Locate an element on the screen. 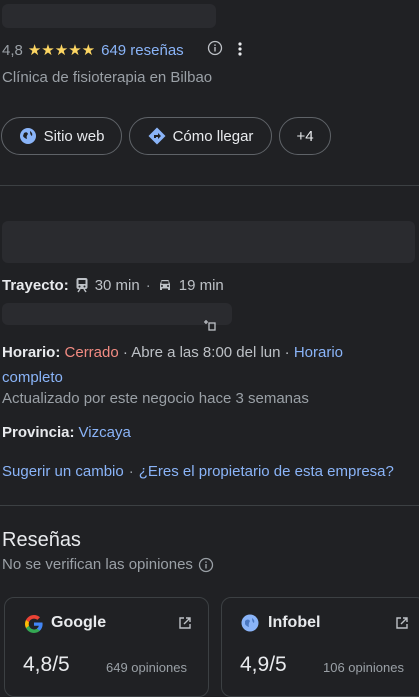 Image resolution: width=419 pixels, height=697 pixels. website-button: Sitio web is located at coordinates (61, 136).